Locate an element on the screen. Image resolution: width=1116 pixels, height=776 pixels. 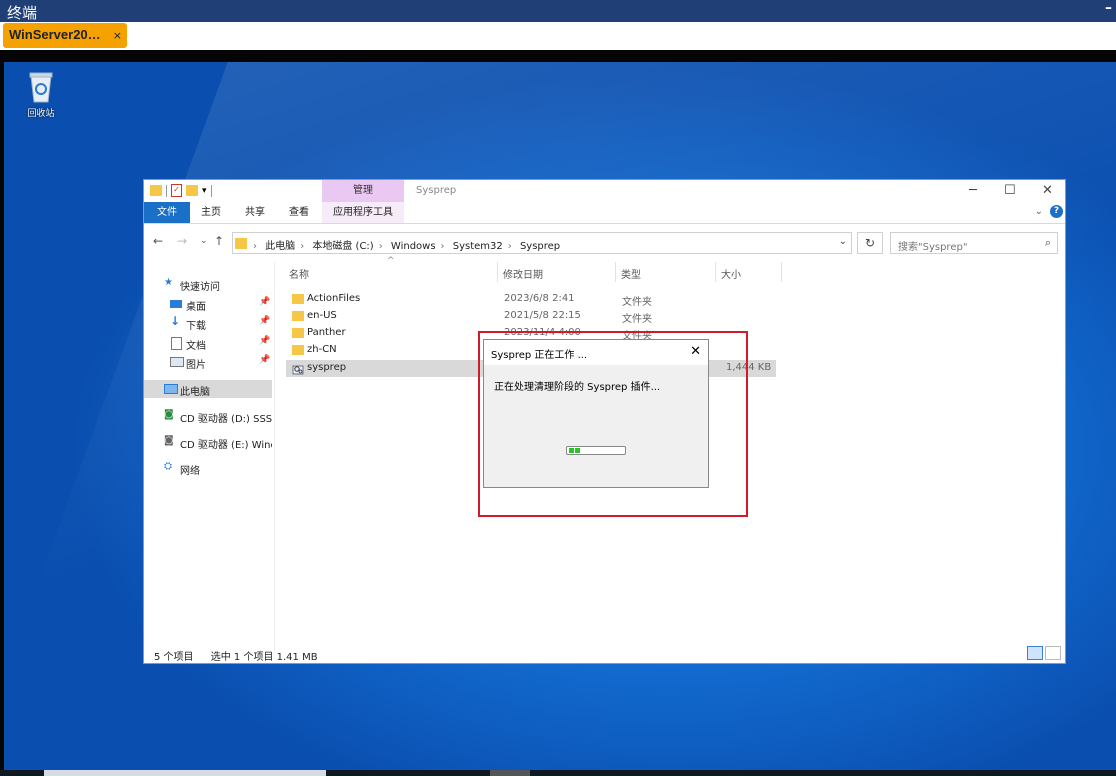
tab-share: 共享 is located at coordinates (255, 212).